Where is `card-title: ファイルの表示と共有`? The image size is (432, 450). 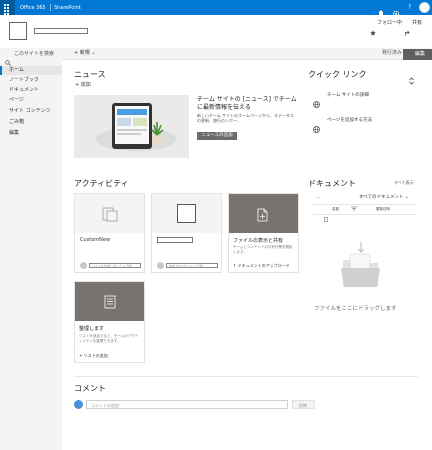 card-title: ファイルの表示と共有 is located at coordinates (258, 241).